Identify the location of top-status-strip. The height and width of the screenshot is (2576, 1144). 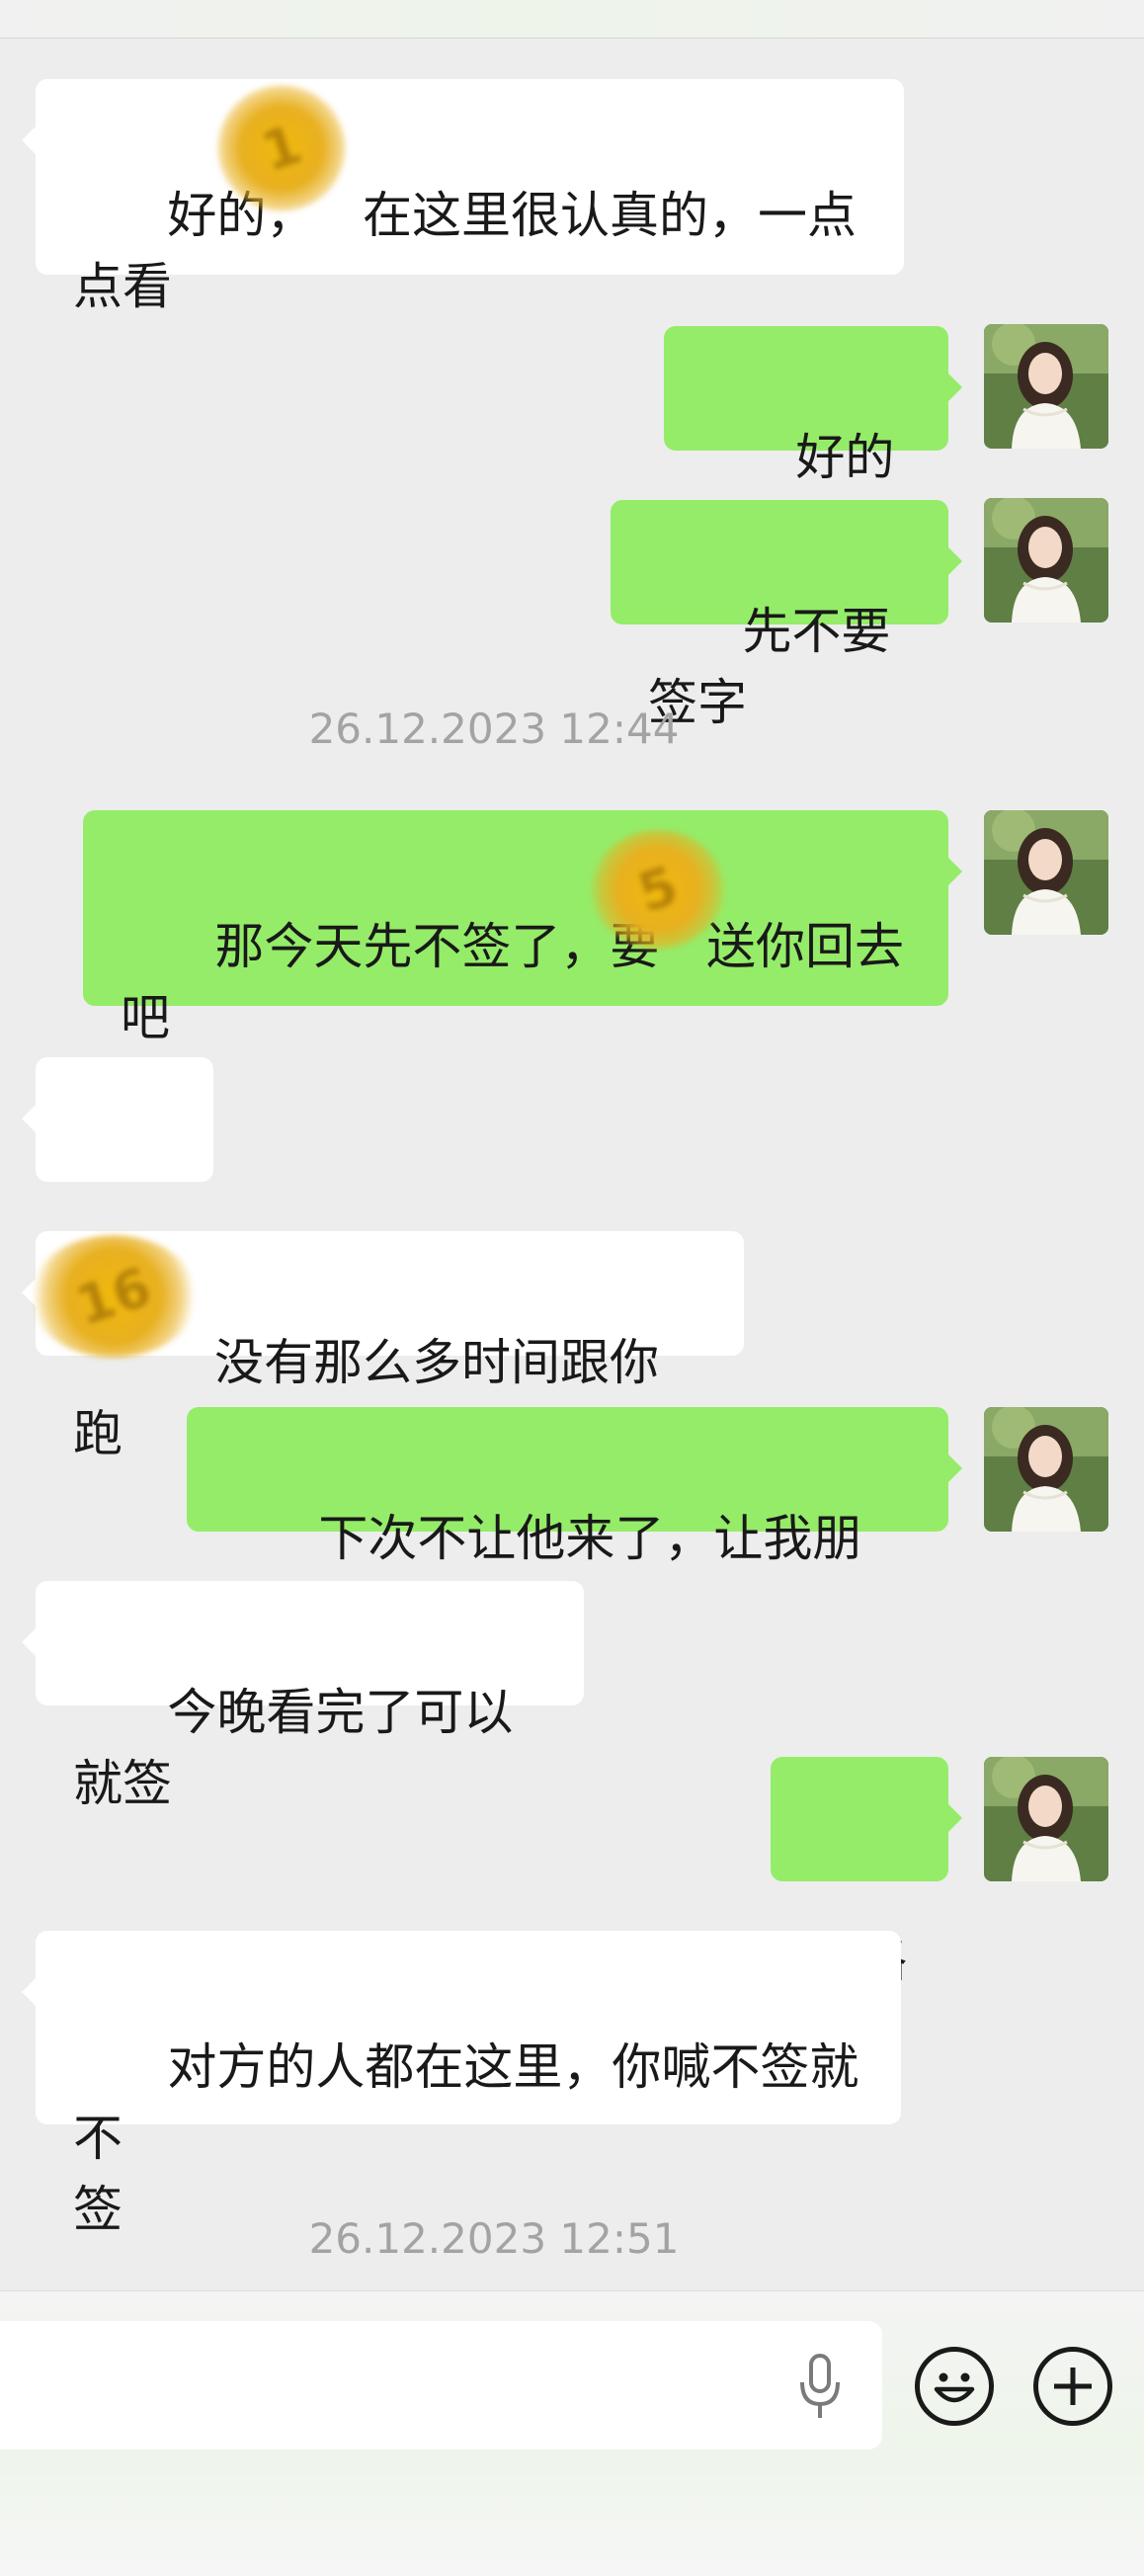
(572, 19).